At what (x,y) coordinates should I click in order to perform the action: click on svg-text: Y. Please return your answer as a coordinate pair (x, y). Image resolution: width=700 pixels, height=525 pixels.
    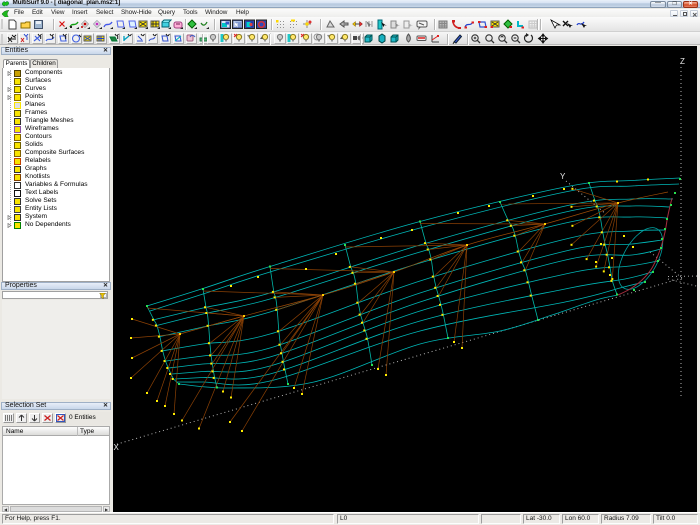
    Looking at the image, I should click on (563, 176).